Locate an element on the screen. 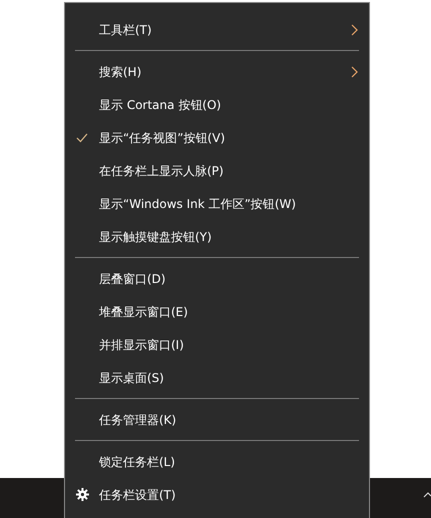  menu-item: 任务管理器(K) is located at coordinates (217, 419).